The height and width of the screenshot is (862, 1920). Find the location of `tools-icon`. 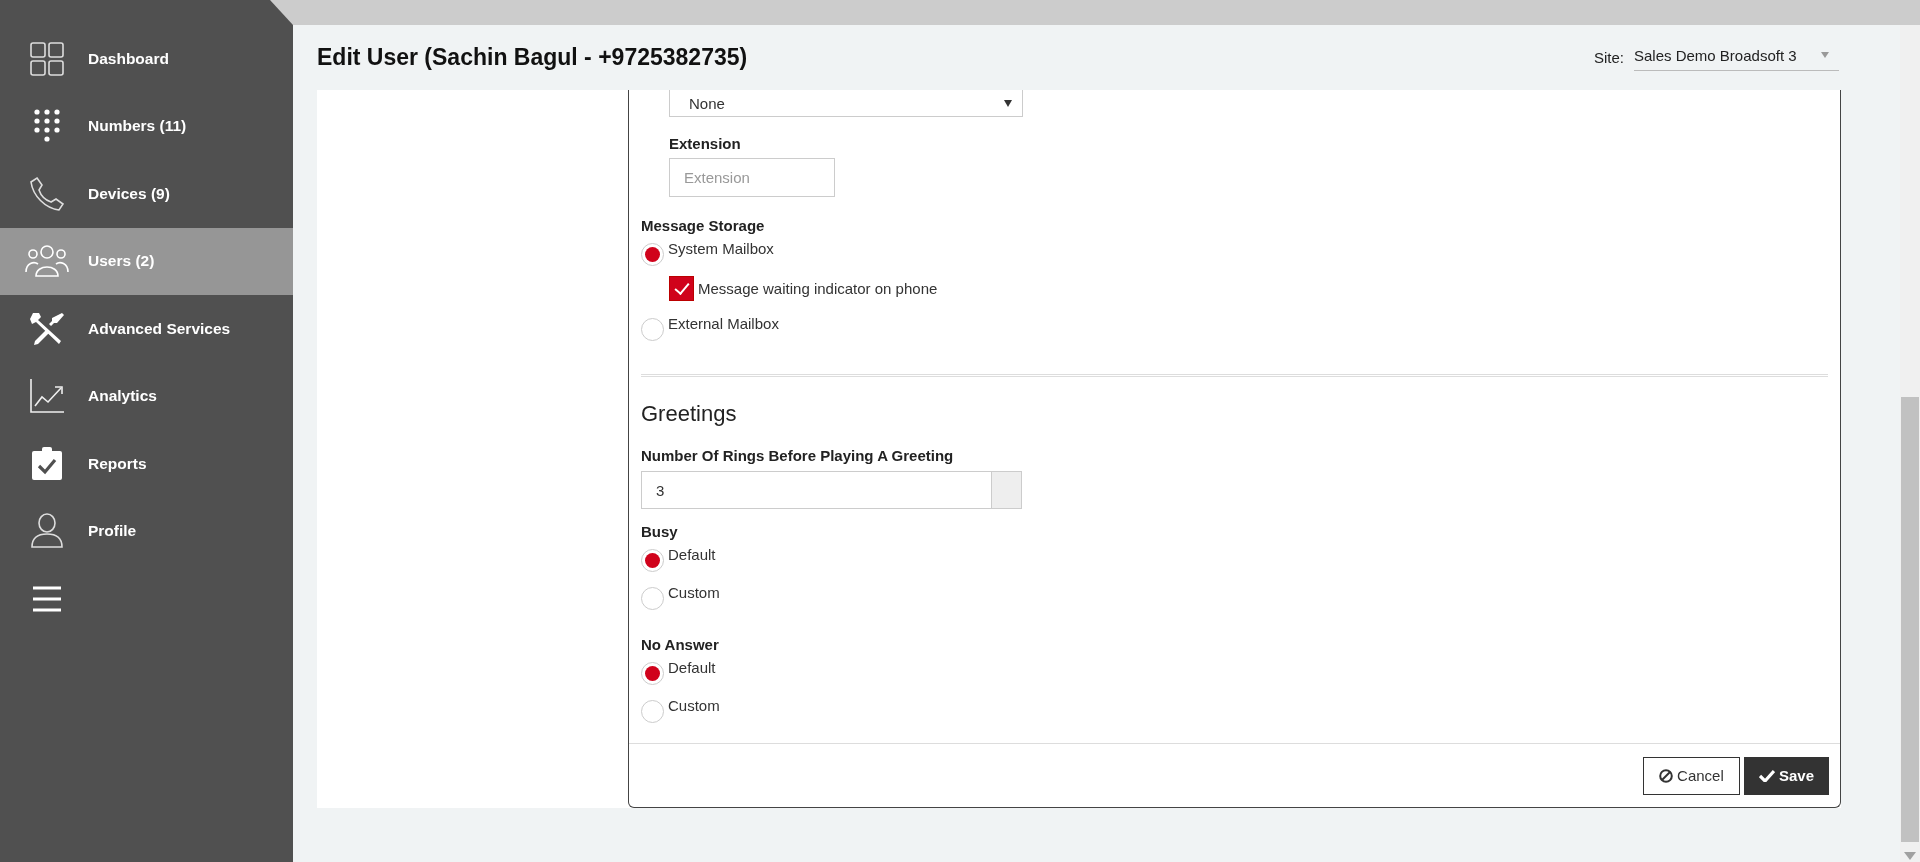

tools-icon is located at coordinates (47, 328).